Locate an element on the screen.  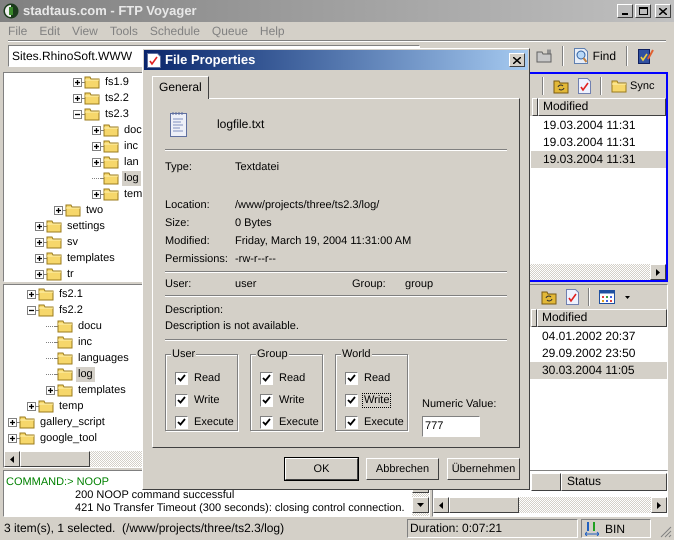
tree-item: tem is located at coordinates (133, 194).